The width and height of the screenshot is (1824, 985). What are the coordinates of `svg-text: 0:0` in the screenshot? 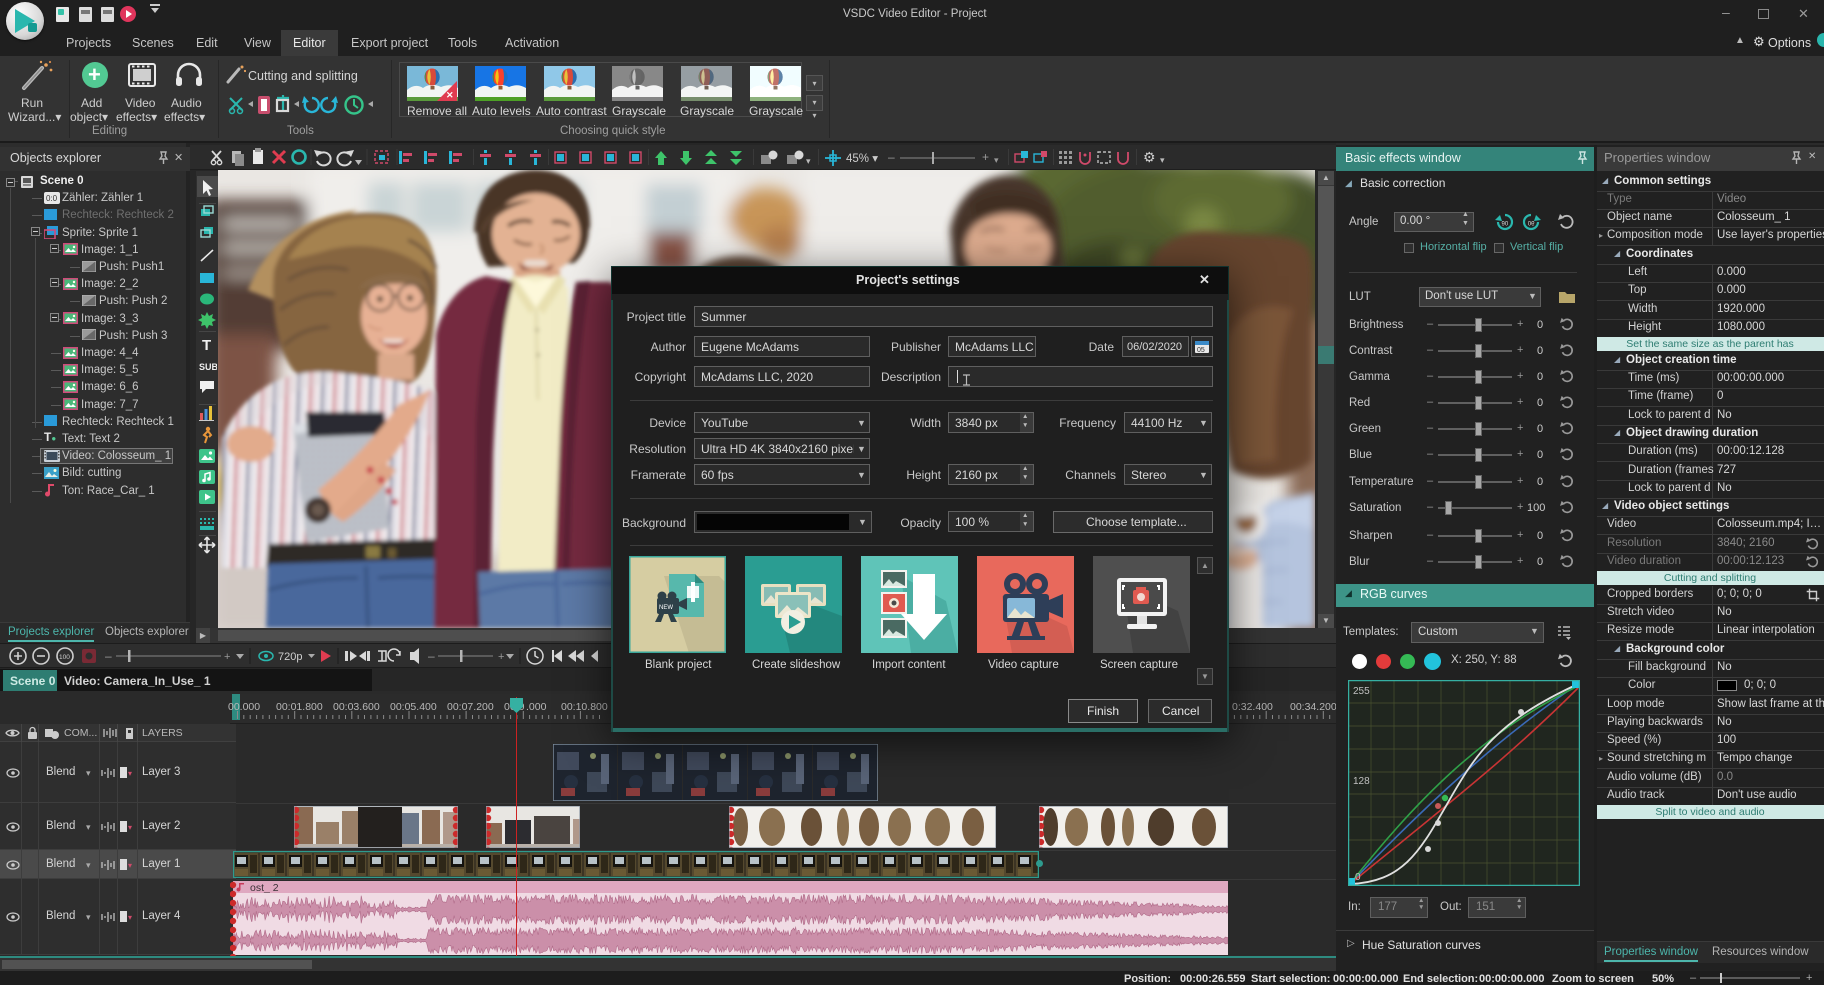 It's located at (52, 198).